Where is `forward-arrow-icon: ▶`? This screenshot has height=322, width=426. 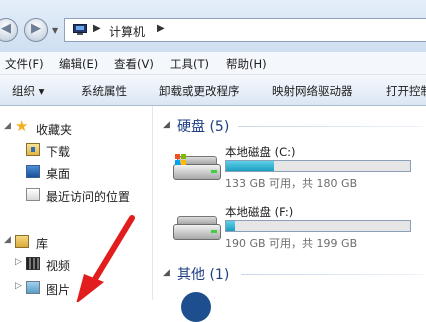 forward-arrow-icon: ▶ is located at coordinates (36, 28).